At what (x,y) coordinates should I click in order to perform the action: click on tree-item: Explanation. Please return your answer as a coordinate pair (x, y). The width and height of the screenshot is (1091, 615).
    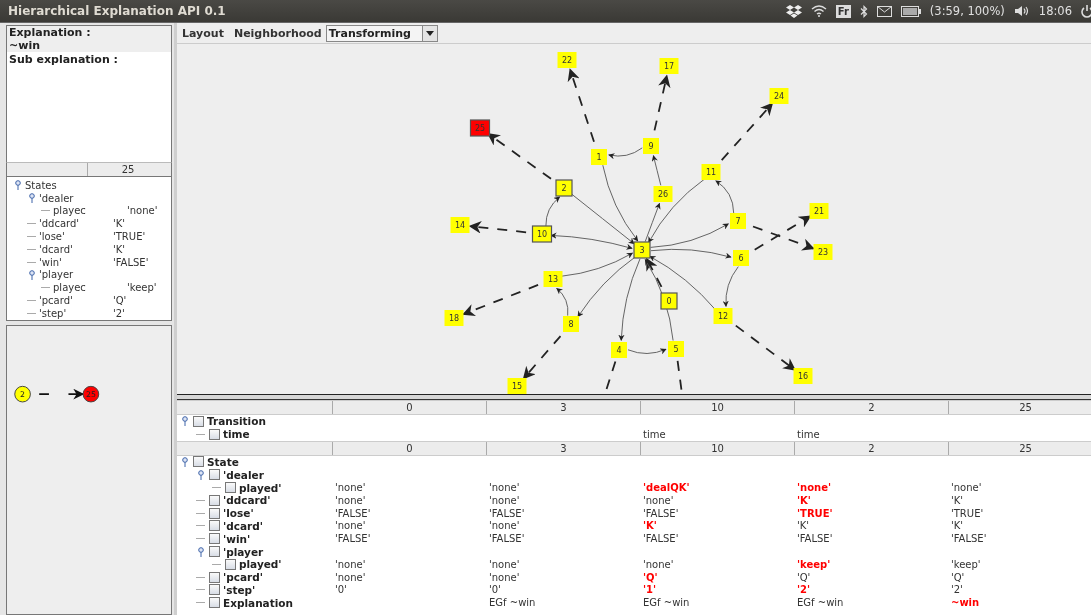
    Looking at the image, I should click on (258, 602).